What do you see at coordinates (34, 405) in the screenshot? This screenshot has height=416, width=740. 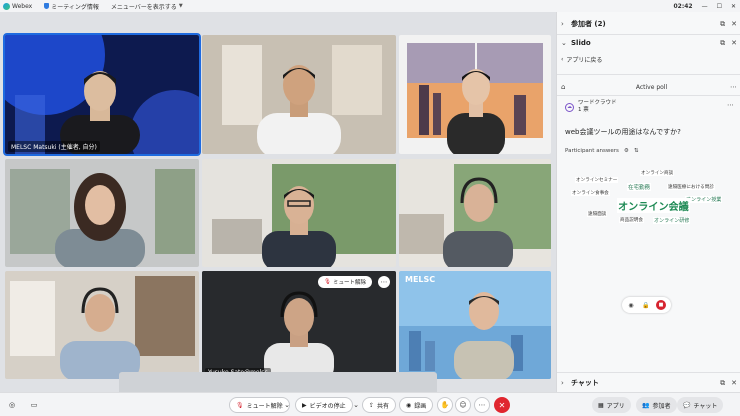 I see `caption-icon: ▭` at bounding box center [34, 405].